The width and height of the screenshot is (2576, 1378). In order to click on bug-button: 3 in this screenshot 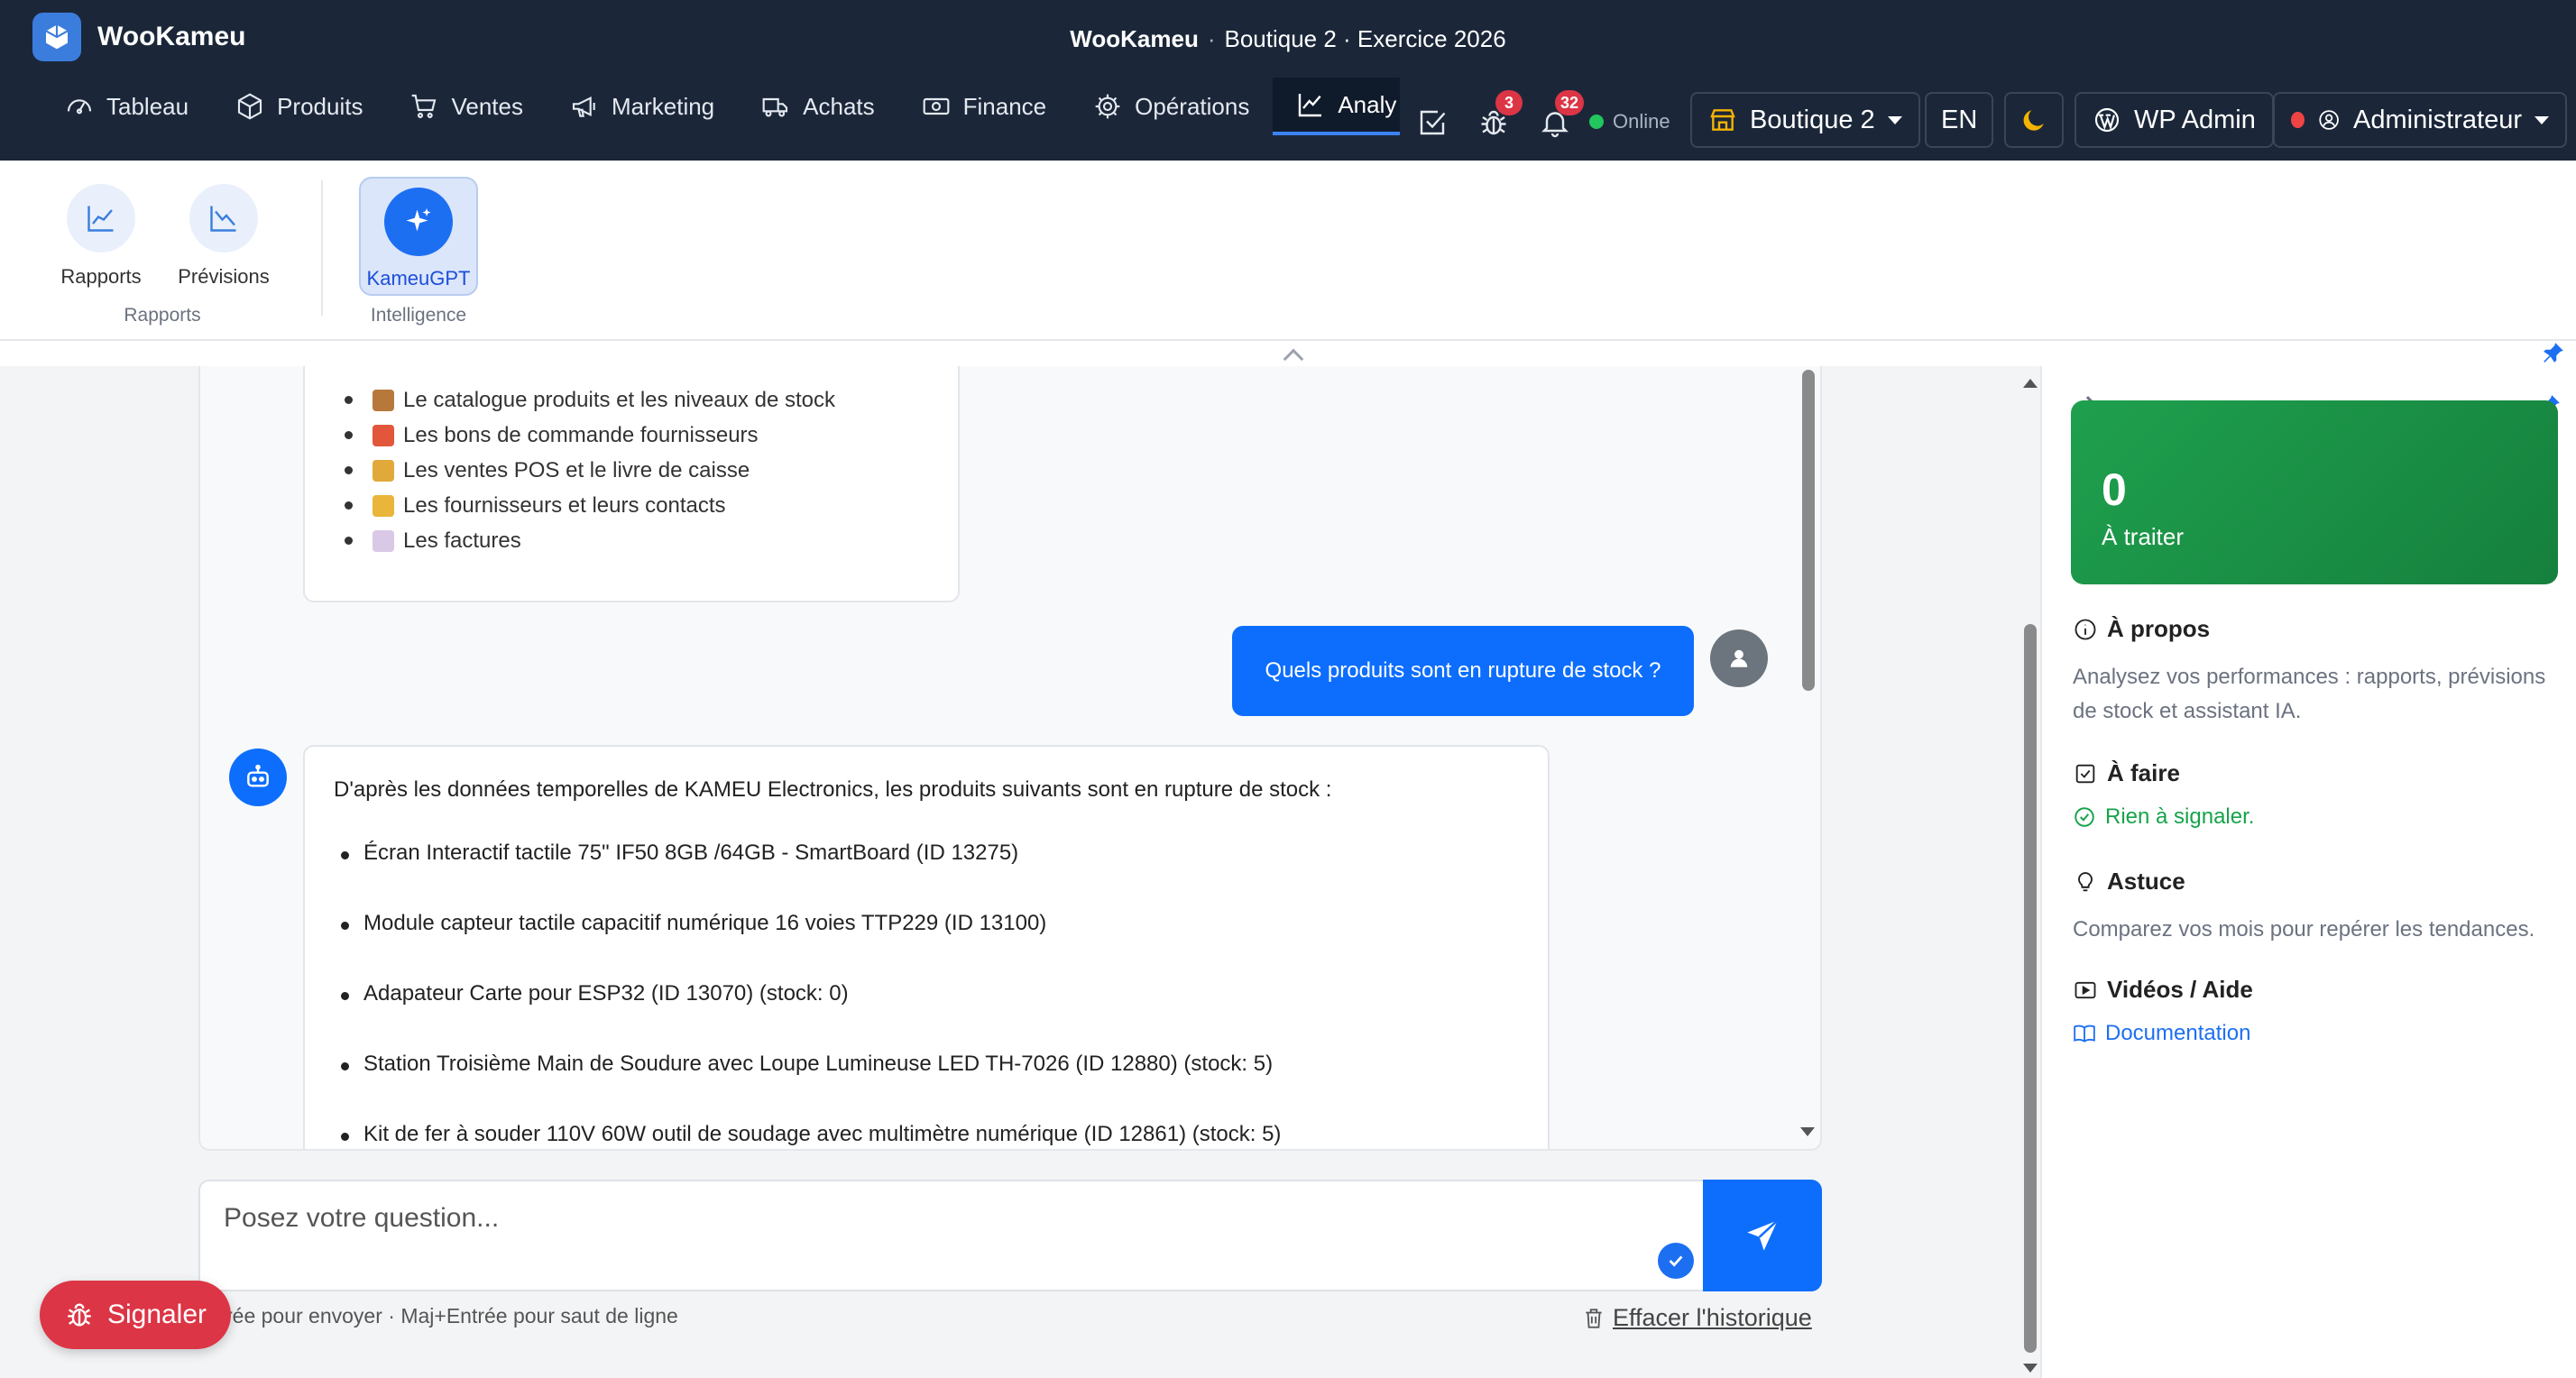, I will do `click(1498, 116)`.